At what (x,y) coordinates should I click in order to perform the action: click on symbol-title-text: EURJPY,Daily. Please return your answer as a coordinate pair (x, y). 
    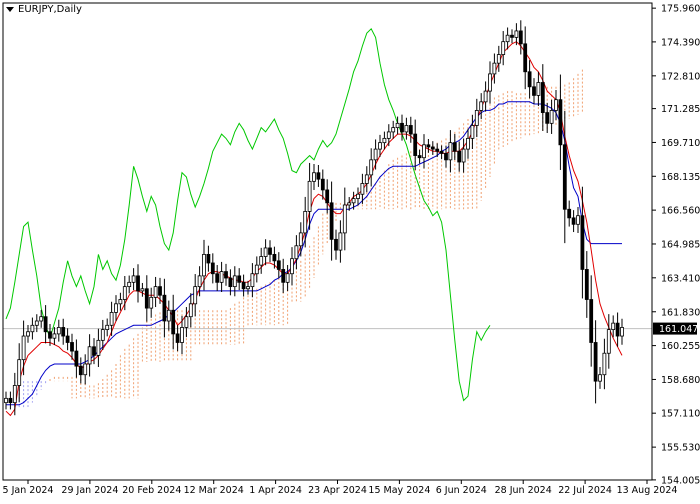
    Looking at the image, I should click on (50, 9).